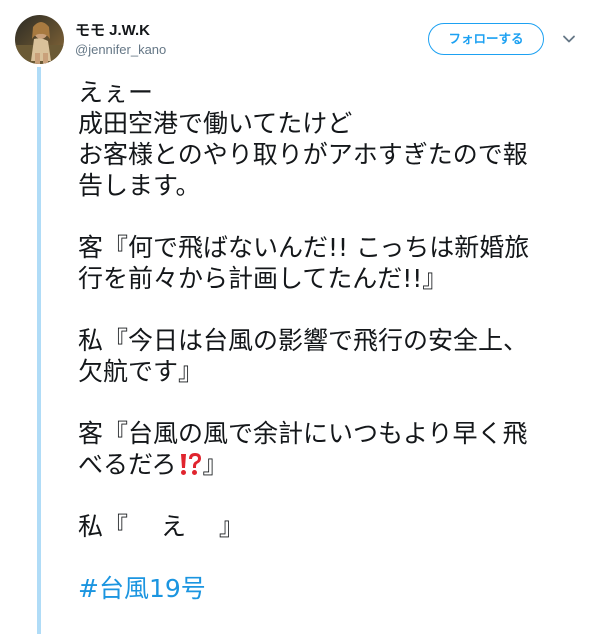  I want to click on tweet-line: 私『今日は台風の影響で飛行の安全上、, so click(303, 340).